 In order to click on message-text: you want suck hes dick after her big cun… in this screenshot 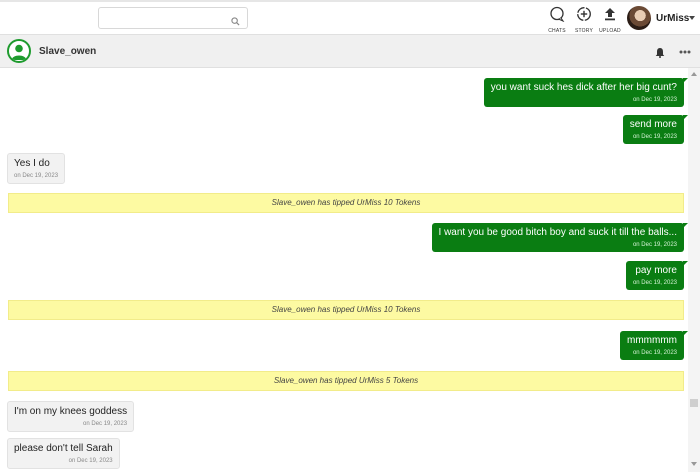, I will do `click(583, 87)`.